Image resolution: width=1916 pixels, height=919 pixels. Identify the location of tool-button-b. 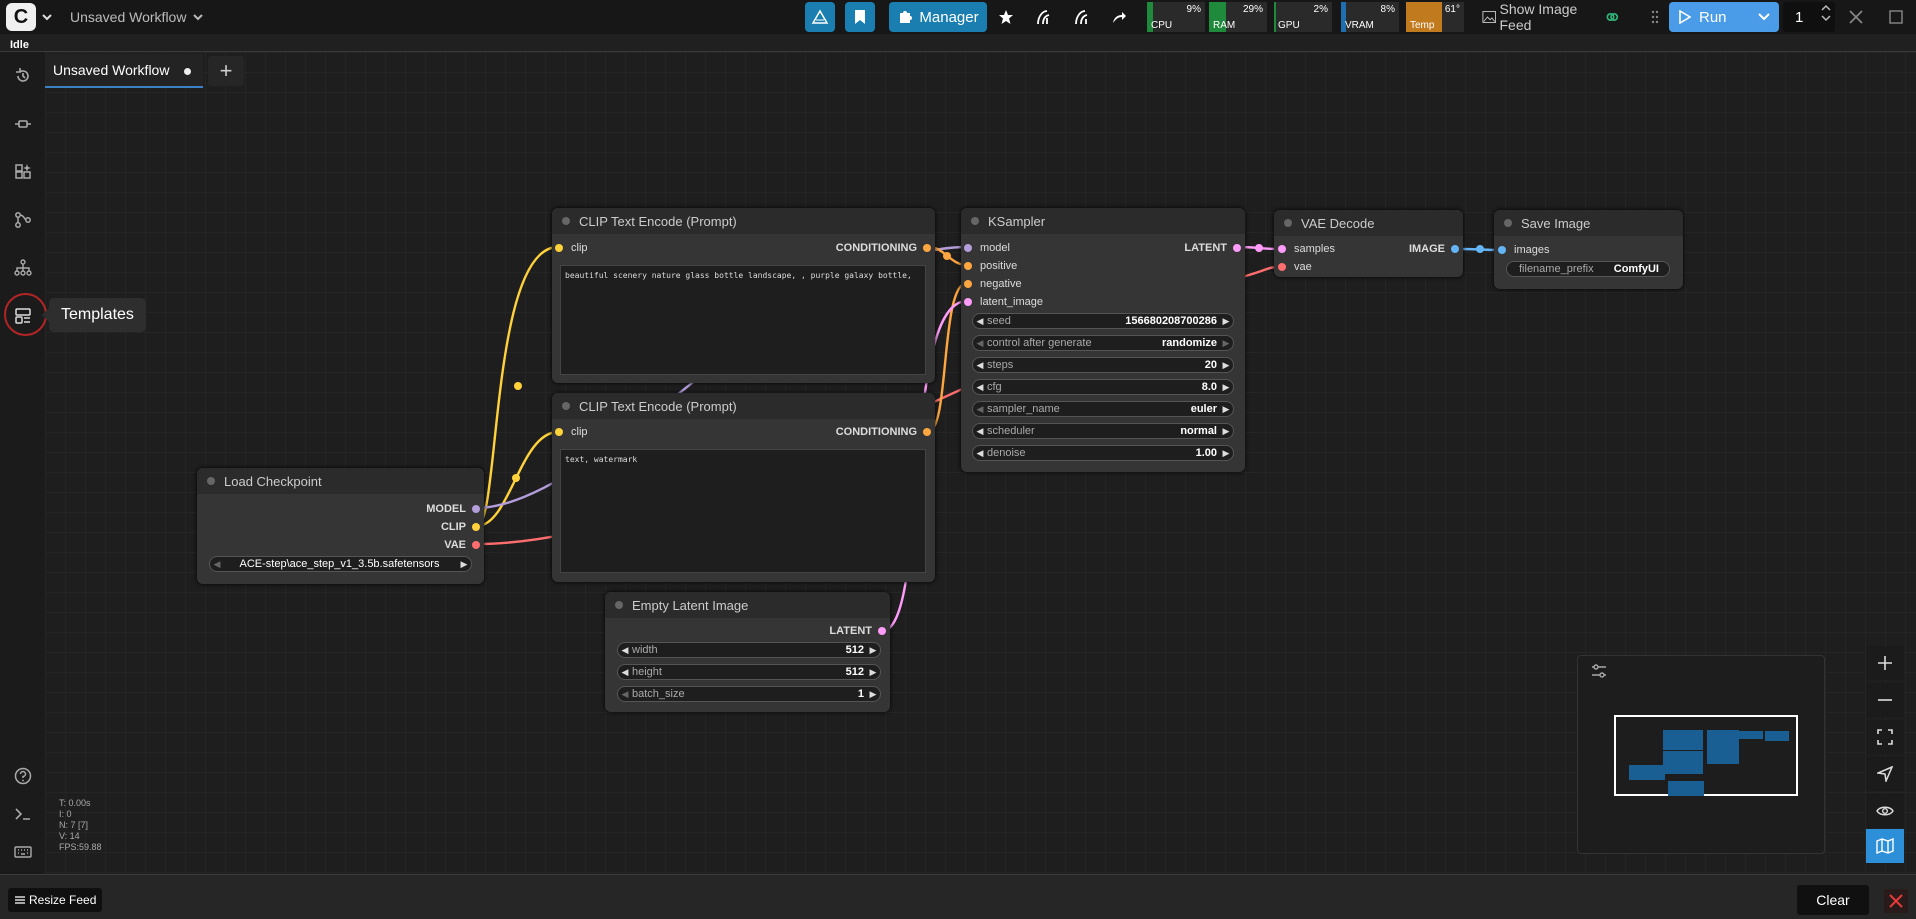
(1082, 17).